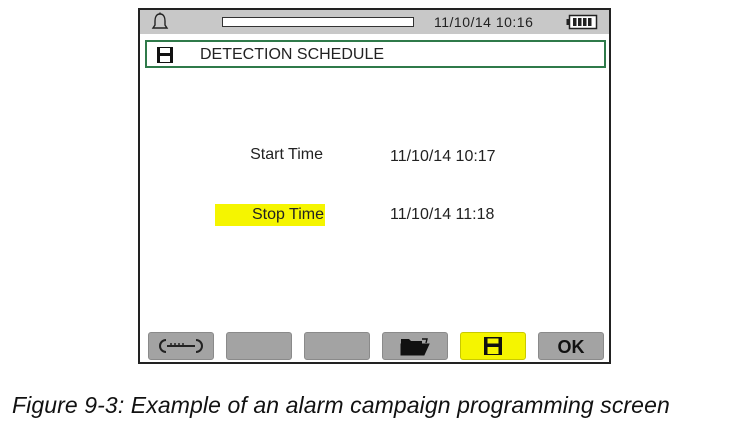 The height and width of the screenshot is (432, 740). What do you see at coordinates (443, 157) in the screenshot?
I see `start-time-value: 11/10/14 10:17` at bounding box center [443, 157].